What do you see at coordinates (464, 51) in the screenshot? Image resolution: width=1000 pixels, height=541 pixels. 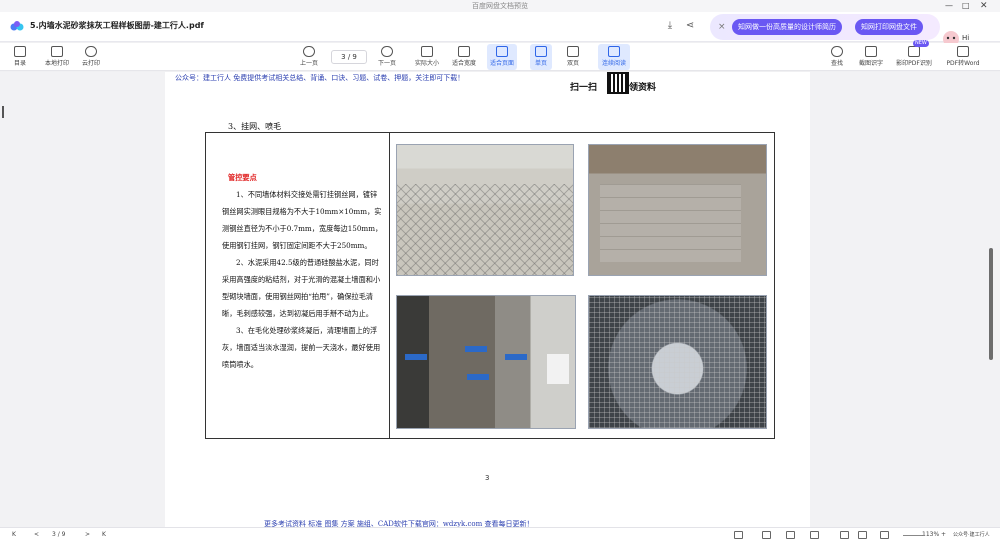 I see `fit-width-icon` at bounding box center [464, 51].